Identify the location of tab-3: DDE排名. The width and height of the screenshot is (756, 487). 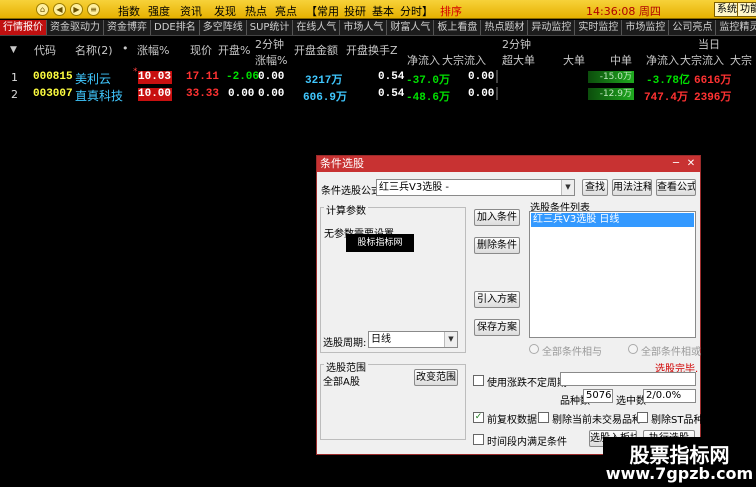
(175, 27).